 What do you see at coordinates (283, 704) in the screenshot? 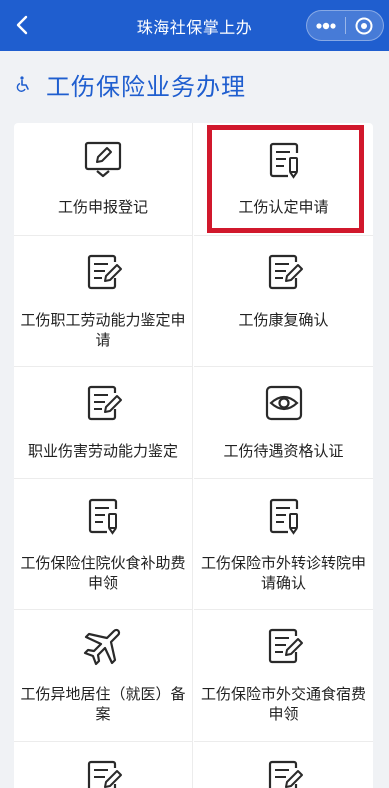
I see `tile-label: 工伤保险市外交通食宿费申领` at bounding box center [283, 704].